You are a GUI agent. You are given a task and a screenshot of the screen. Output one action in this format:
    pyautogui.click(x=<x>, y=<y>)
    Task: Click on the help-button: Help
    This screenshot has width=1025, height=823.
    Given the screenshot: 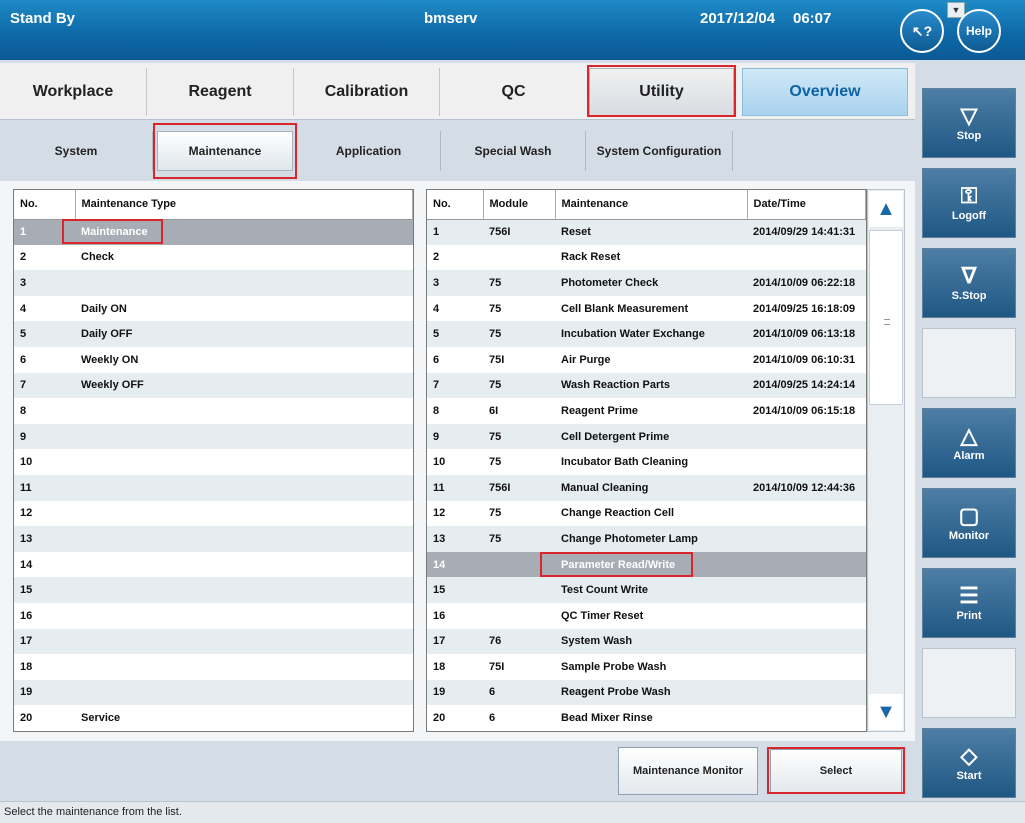 What is the action you would take?
    pyautogui.click(x=979, y=31)
    